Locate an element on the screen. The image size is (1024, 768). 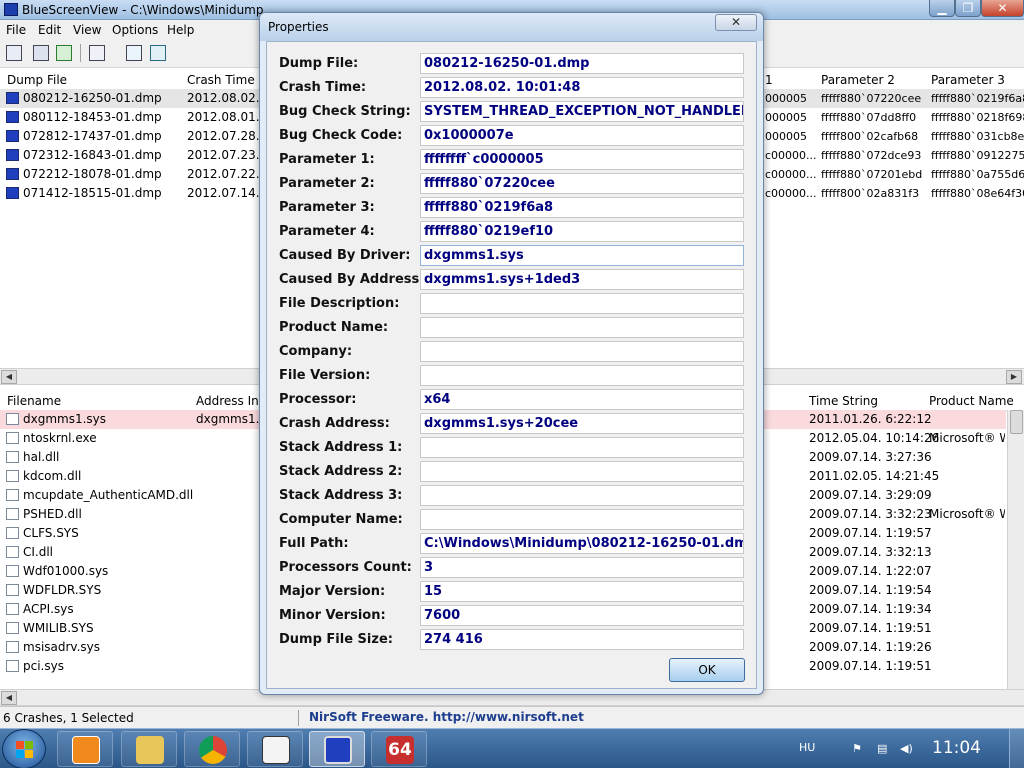
prop-field-full-path: C:\Windows\Minidump\080212-16250-01.dmp is located at coordinates (582, 543).